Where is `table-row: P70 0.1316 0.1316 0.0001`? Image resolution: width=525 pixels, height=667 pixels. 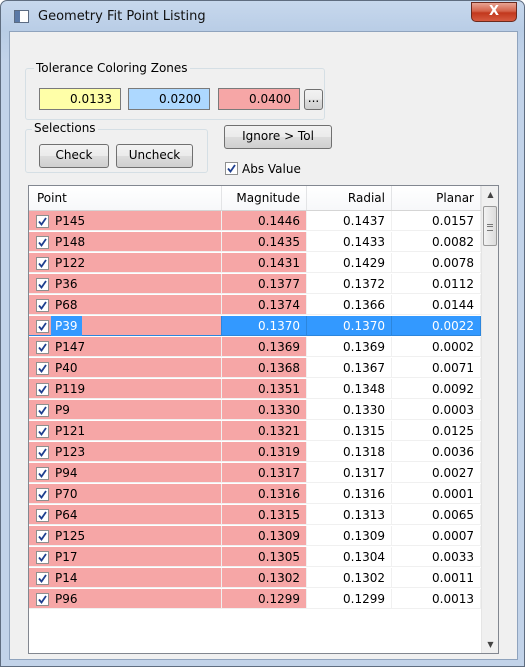
table-row: P70 0.1316 0.1316 0.0001 is located at coordinates (255, 494).